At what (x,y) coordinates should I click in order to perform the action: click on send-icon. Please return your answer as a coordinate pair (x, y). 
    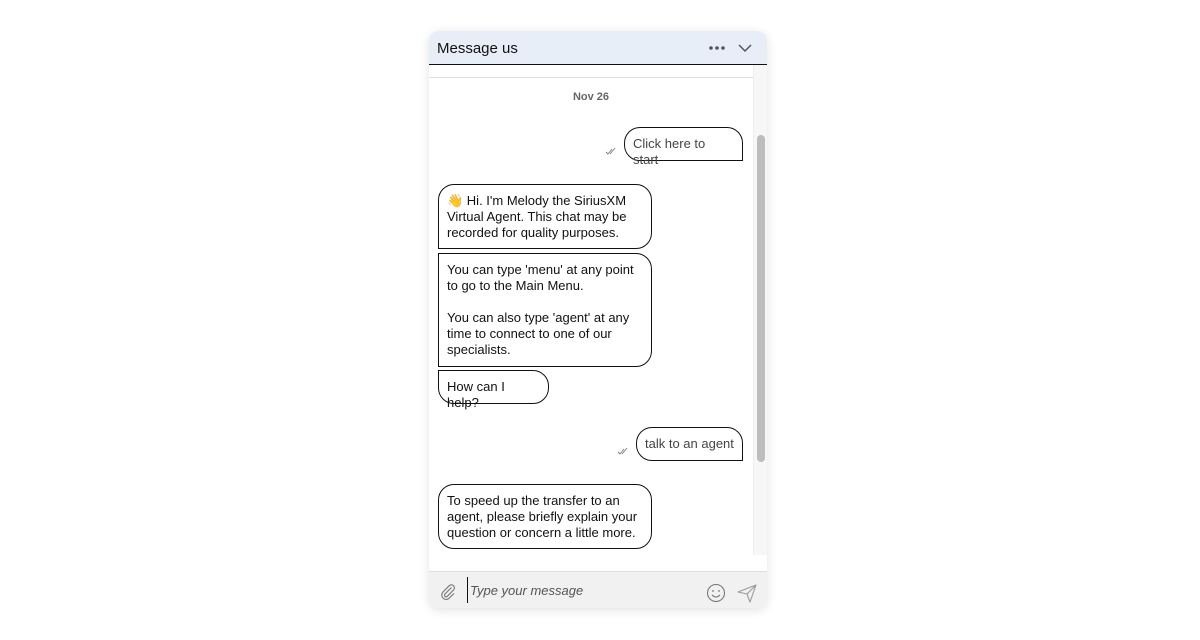
    Looking at the image, I should click on (747, 593).